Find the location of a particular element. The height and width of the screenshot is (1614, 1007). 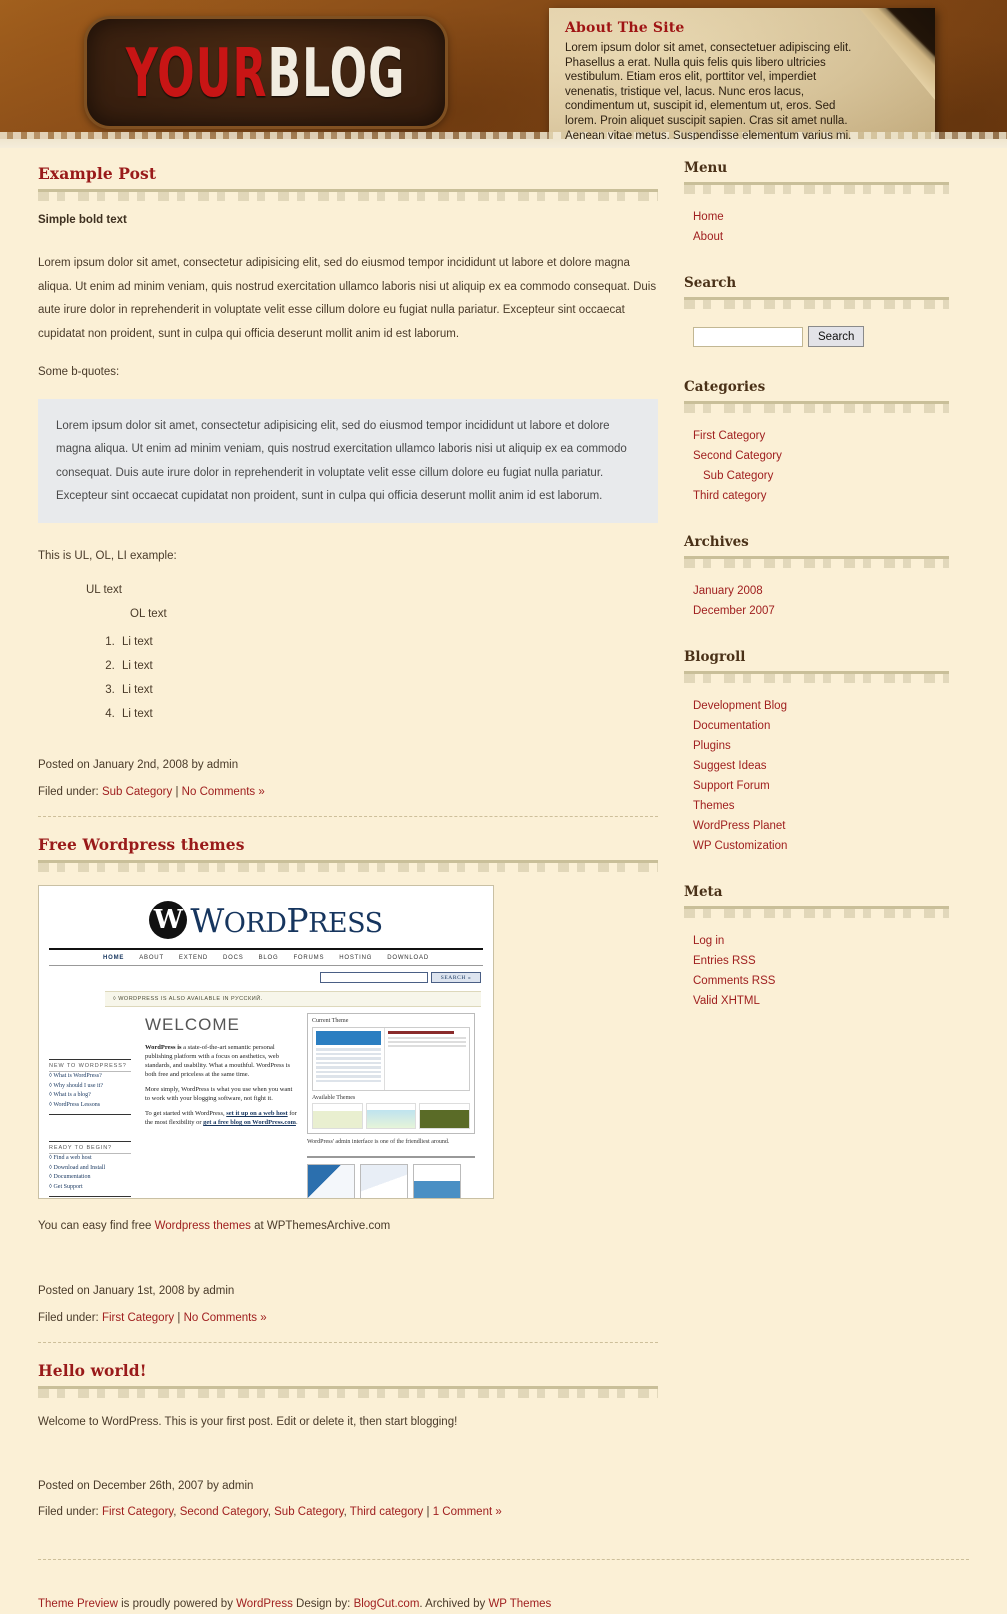

sidebar-item-wordpress-planet: WordPress Planet is located at coordinates (739, 826).